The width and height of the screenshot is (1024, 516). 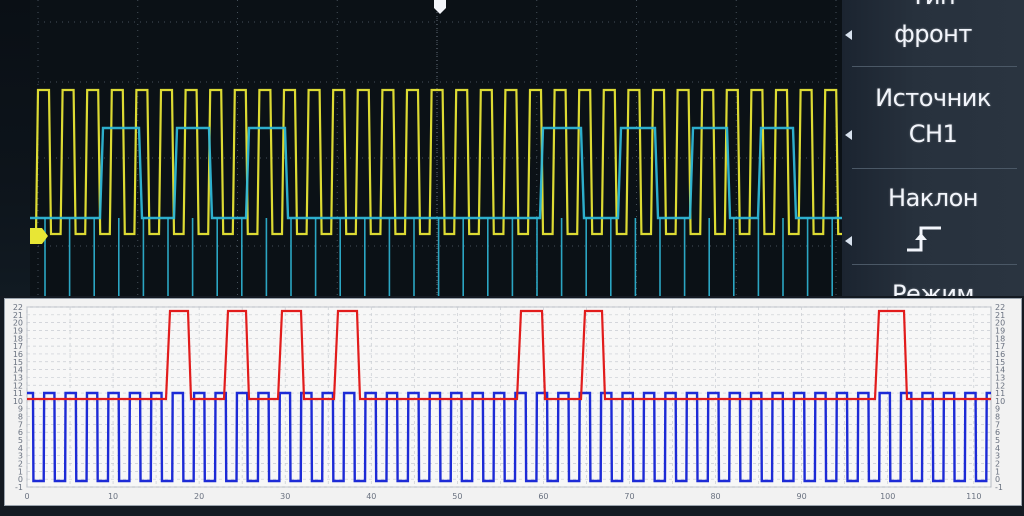 I want to click on left-axis-tick-label: -1, so click(x=19, y=487).